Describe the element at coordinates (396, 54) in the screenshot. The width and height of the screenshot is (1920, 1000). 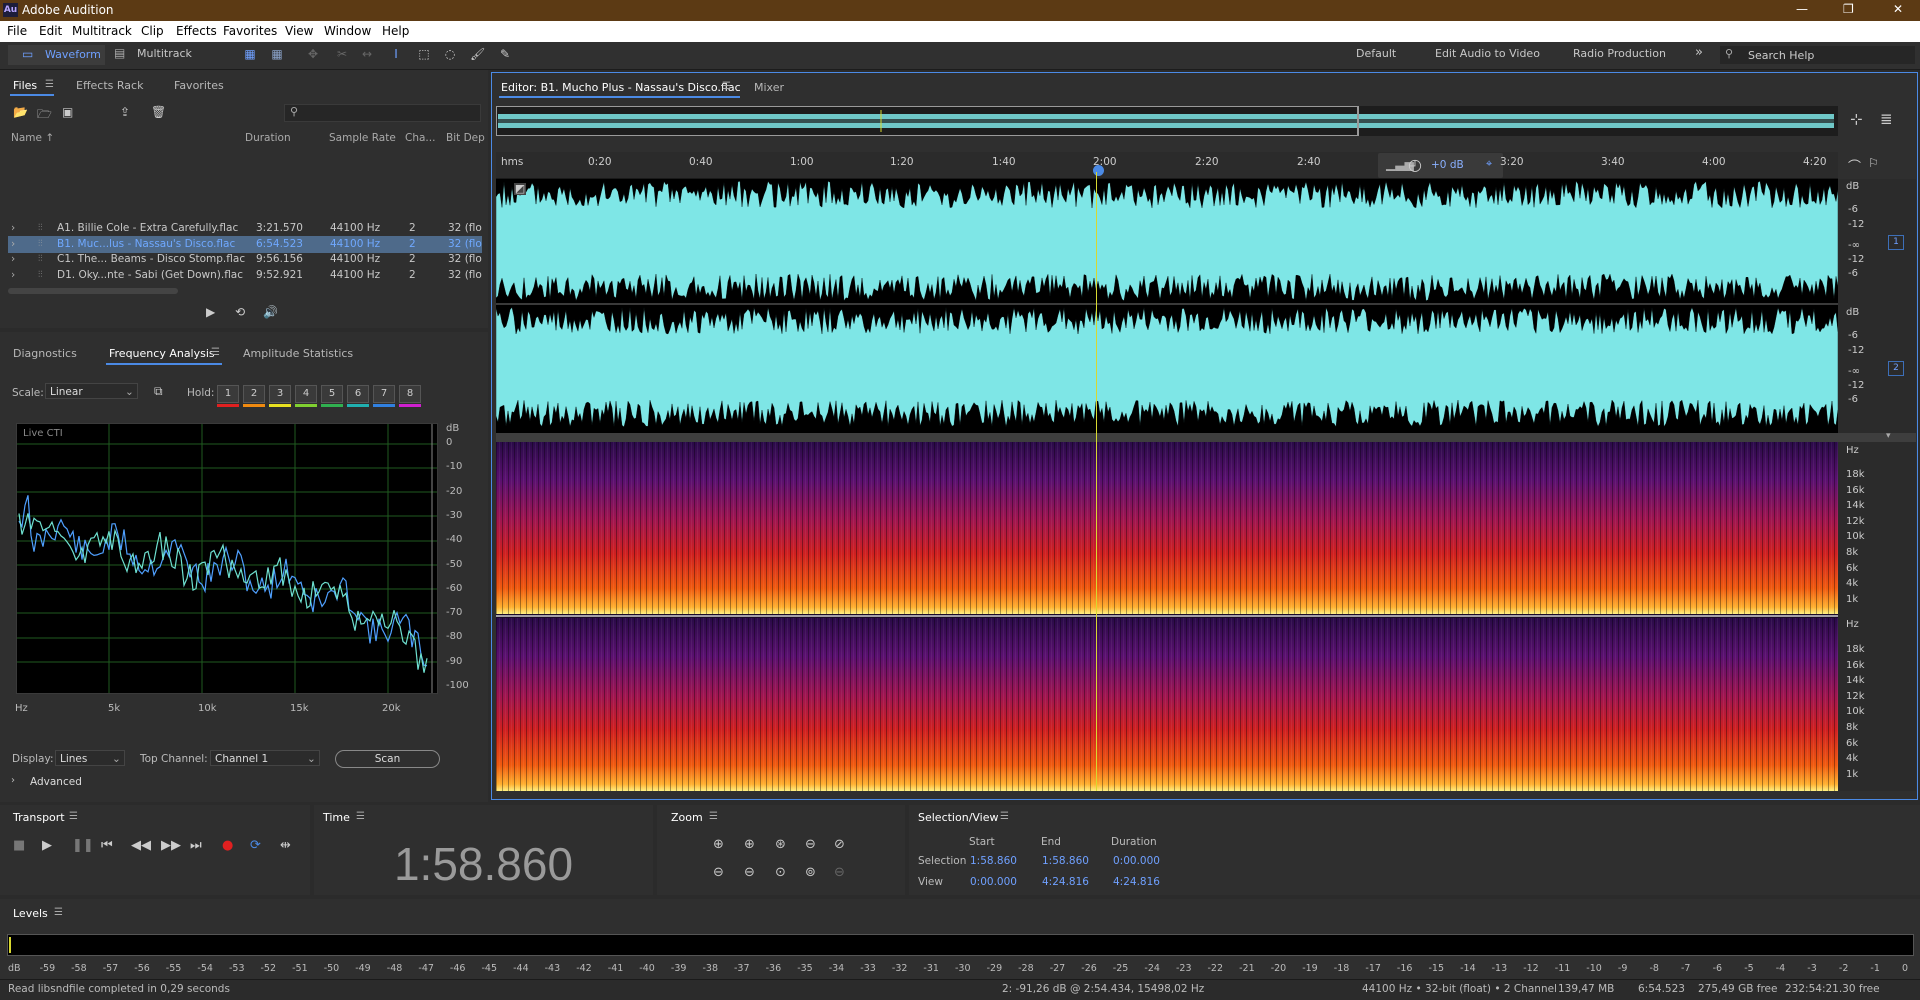
I see `time-selection-tool-icon: I` at that location.